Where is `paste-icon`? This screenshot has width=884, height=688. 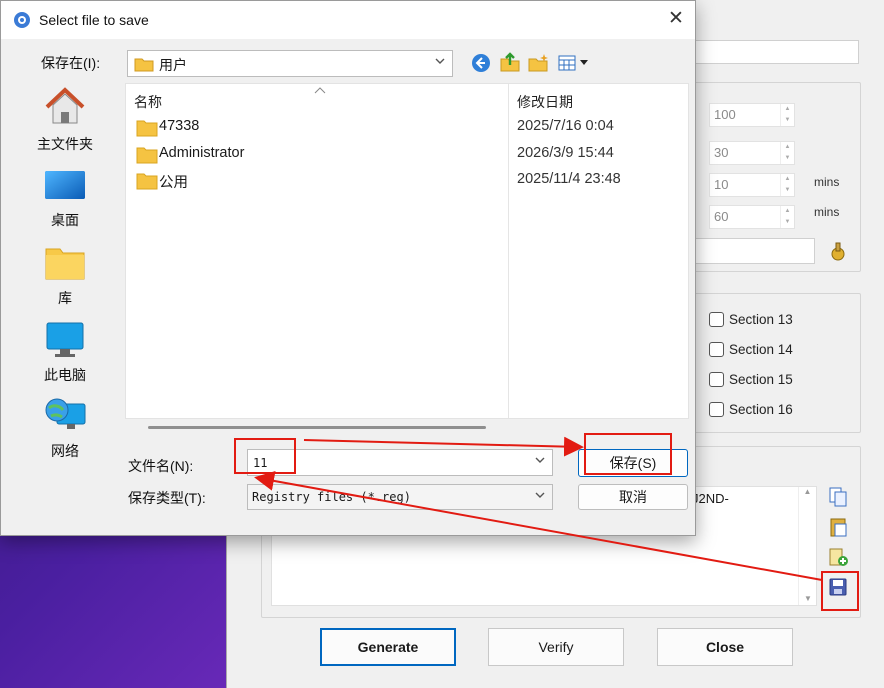 paste-icon is located at coordinates (838, 527).